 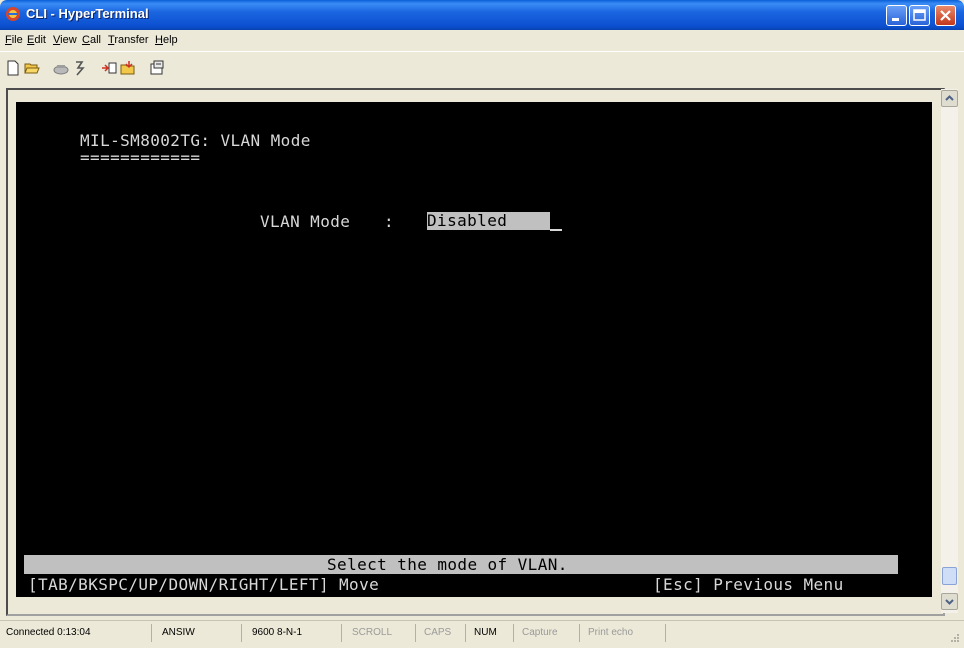 I want to click on terminal-keys-esc: [Esc] Previous Menu, so click(x=748, y=584).